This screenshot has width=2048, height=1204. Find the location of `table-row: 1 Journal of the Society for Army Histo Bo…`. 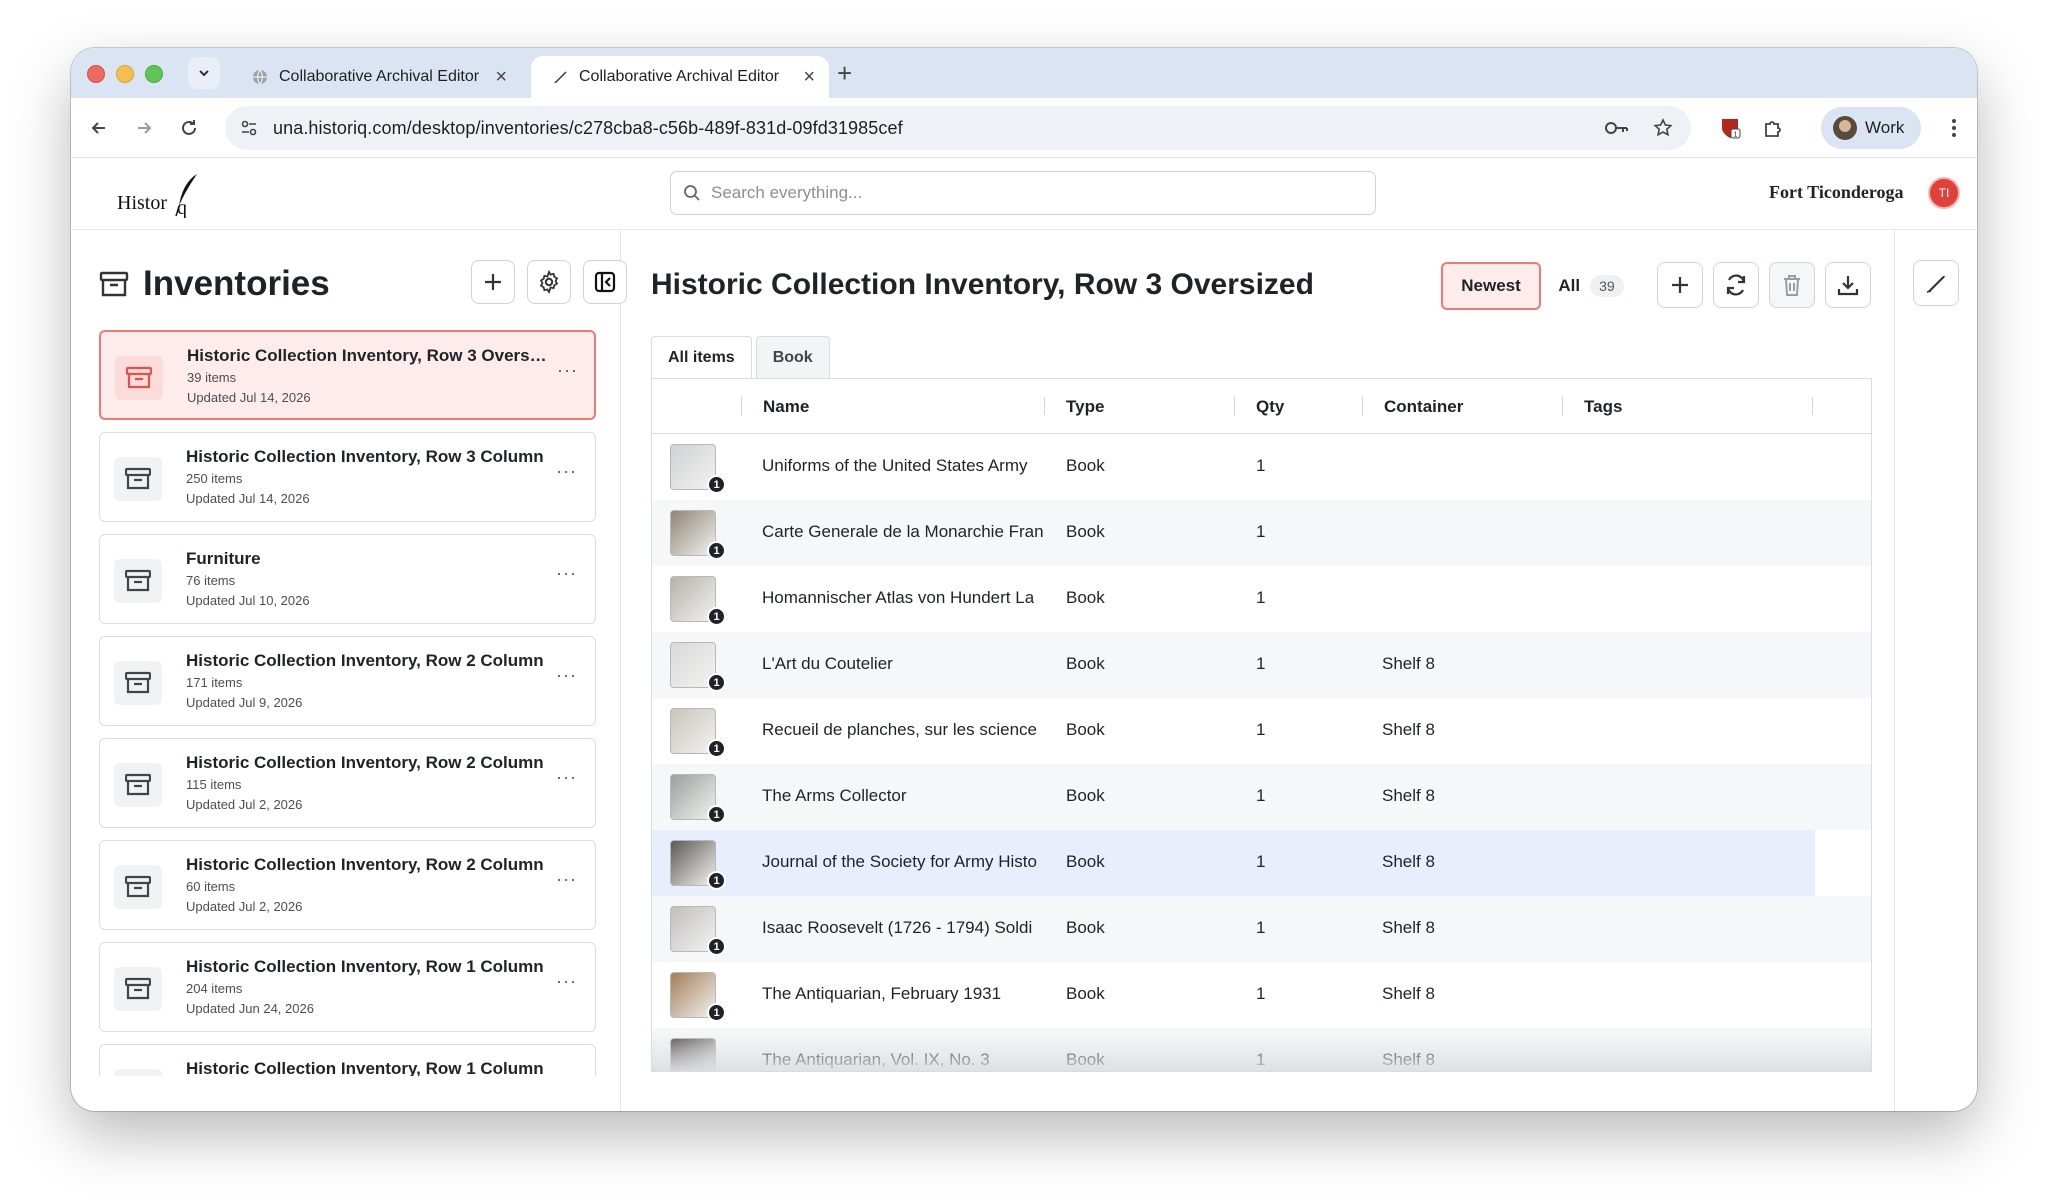

table-row: 1 Journal of the Society for Army Histo Bo… is located at coordinates (1233, 863).